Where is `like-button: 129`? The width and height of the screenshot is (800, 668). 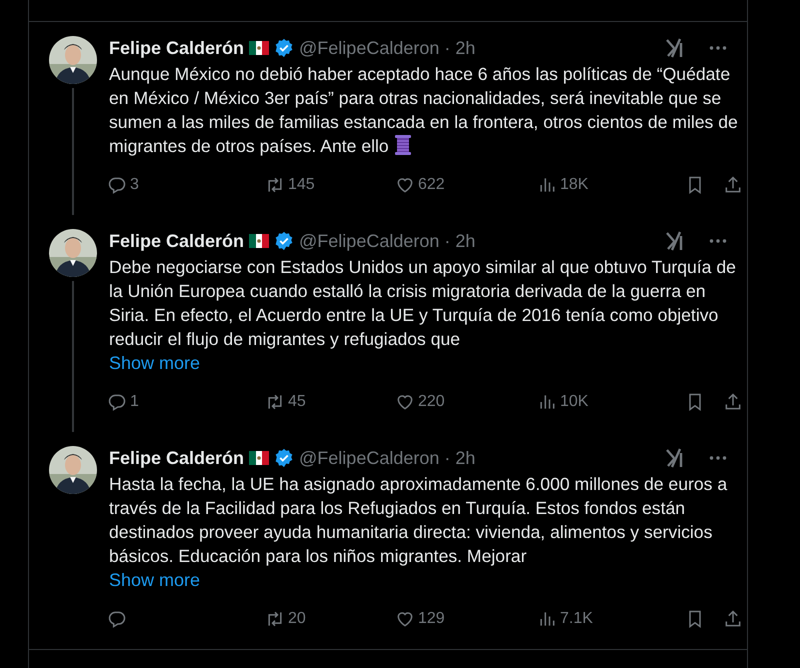 like-button: 129 is located at coordinates (420, 619).